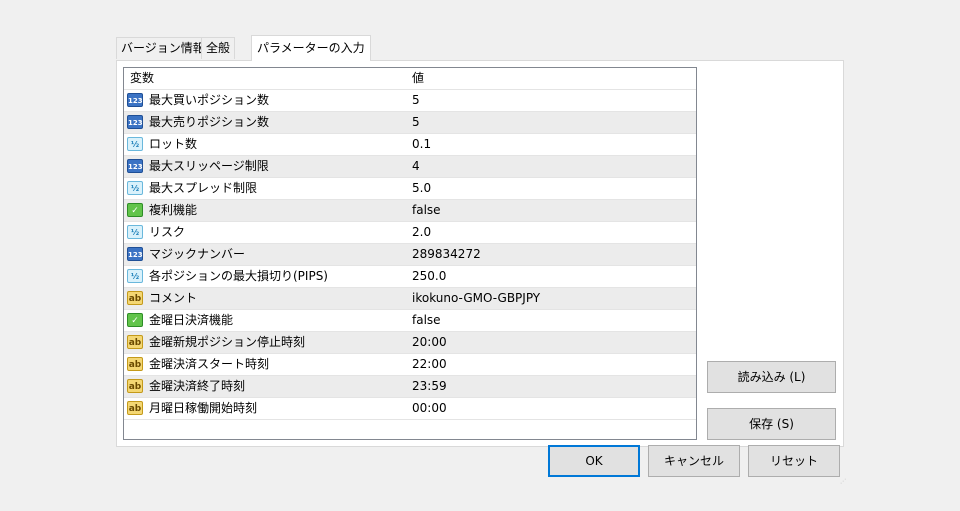 Image resolution: width=960 pixels, height=511 pixels. What do you see at coordinates (173, 144) in the screenshot?
I see `parameter-name-label: ロット数` at bounding box center [173, 144].